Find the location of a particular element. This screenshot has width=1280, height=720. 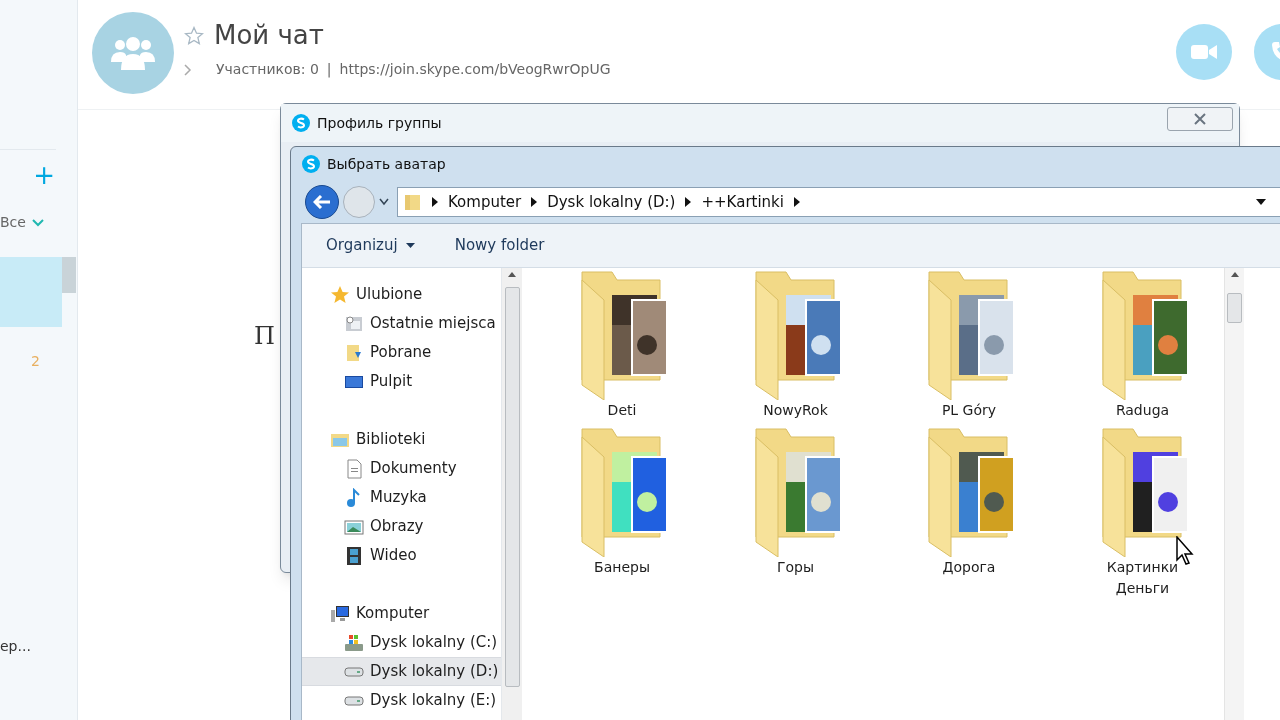

unread-count: 2 is located at coordinates (35, 361).